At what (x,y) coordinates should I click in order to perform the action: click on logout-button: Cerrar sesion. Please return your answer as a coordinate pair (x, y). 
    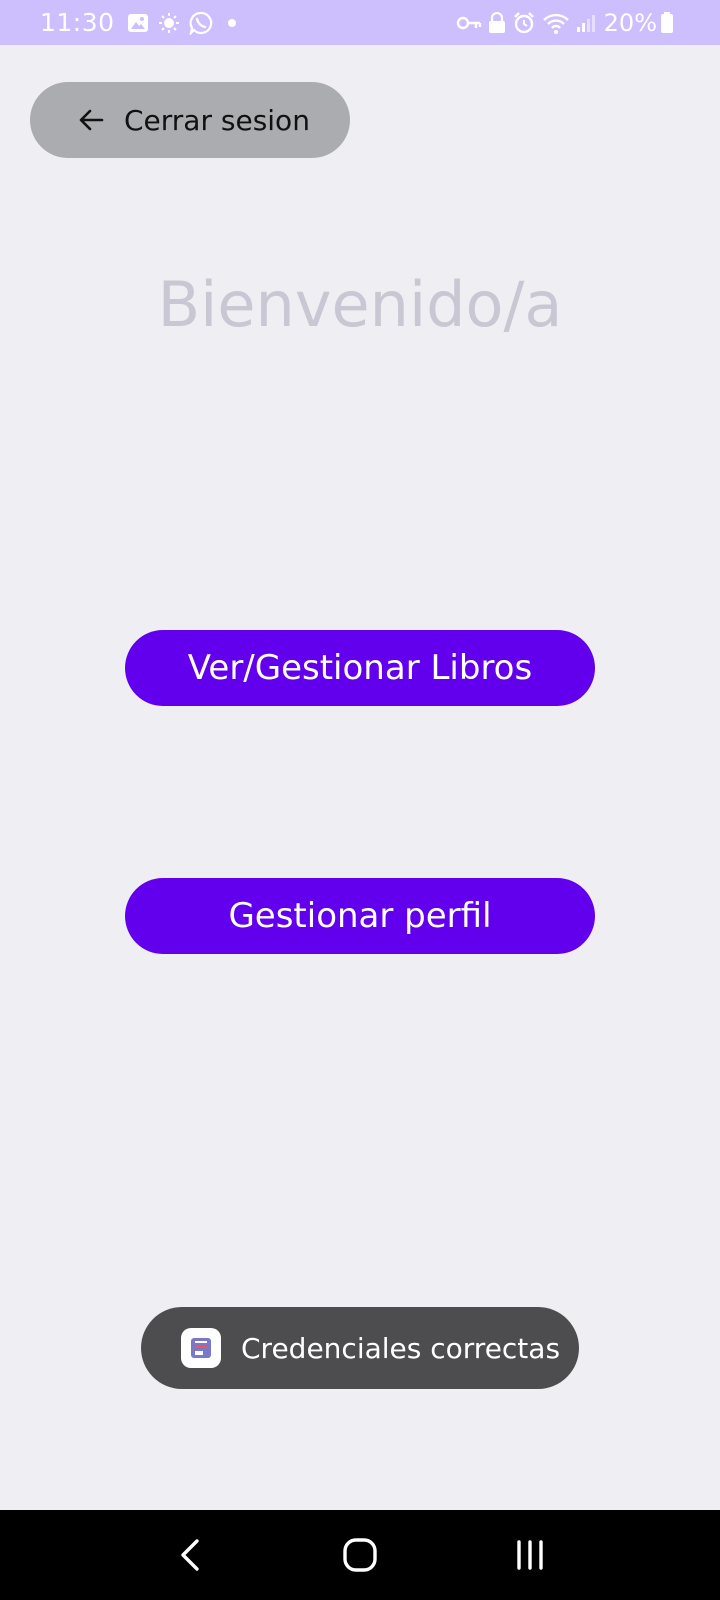
    Looking at the image, I should click on (190, 120).